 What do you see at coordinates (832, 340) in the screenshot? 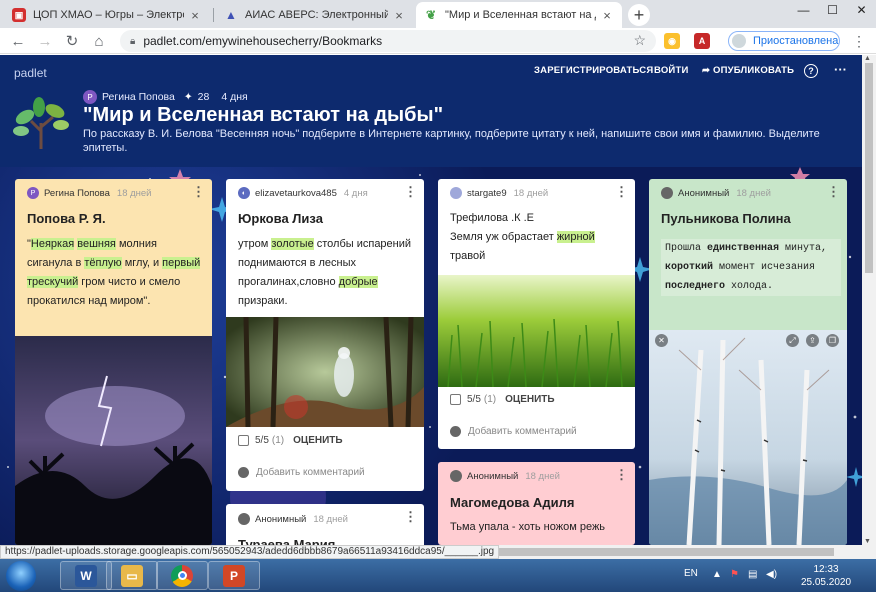
I see `copy-icon: ❐` at bounding box center [832, 340].